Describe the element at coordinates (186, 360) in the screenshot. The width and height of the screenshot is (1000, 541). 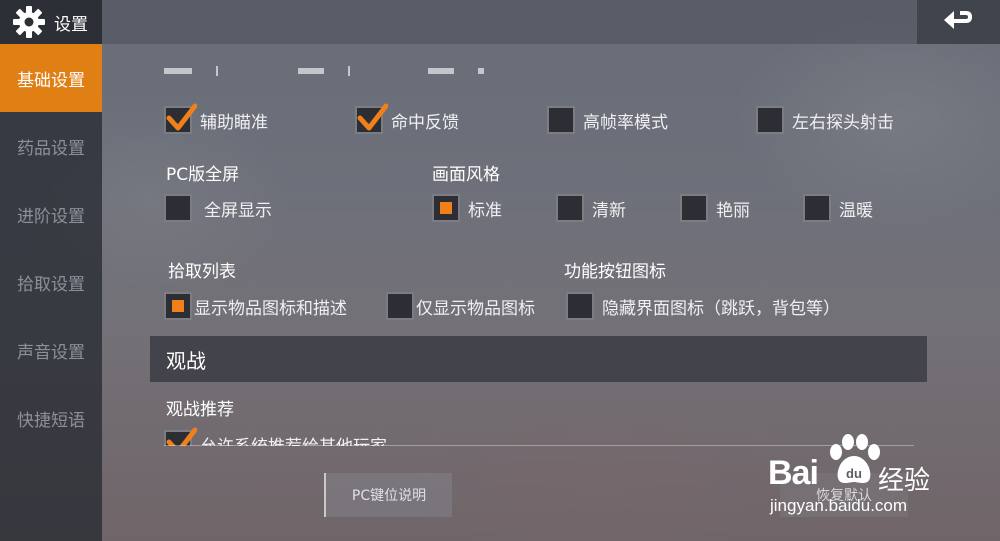
I see `spectate-header-label: 观战` at that location.